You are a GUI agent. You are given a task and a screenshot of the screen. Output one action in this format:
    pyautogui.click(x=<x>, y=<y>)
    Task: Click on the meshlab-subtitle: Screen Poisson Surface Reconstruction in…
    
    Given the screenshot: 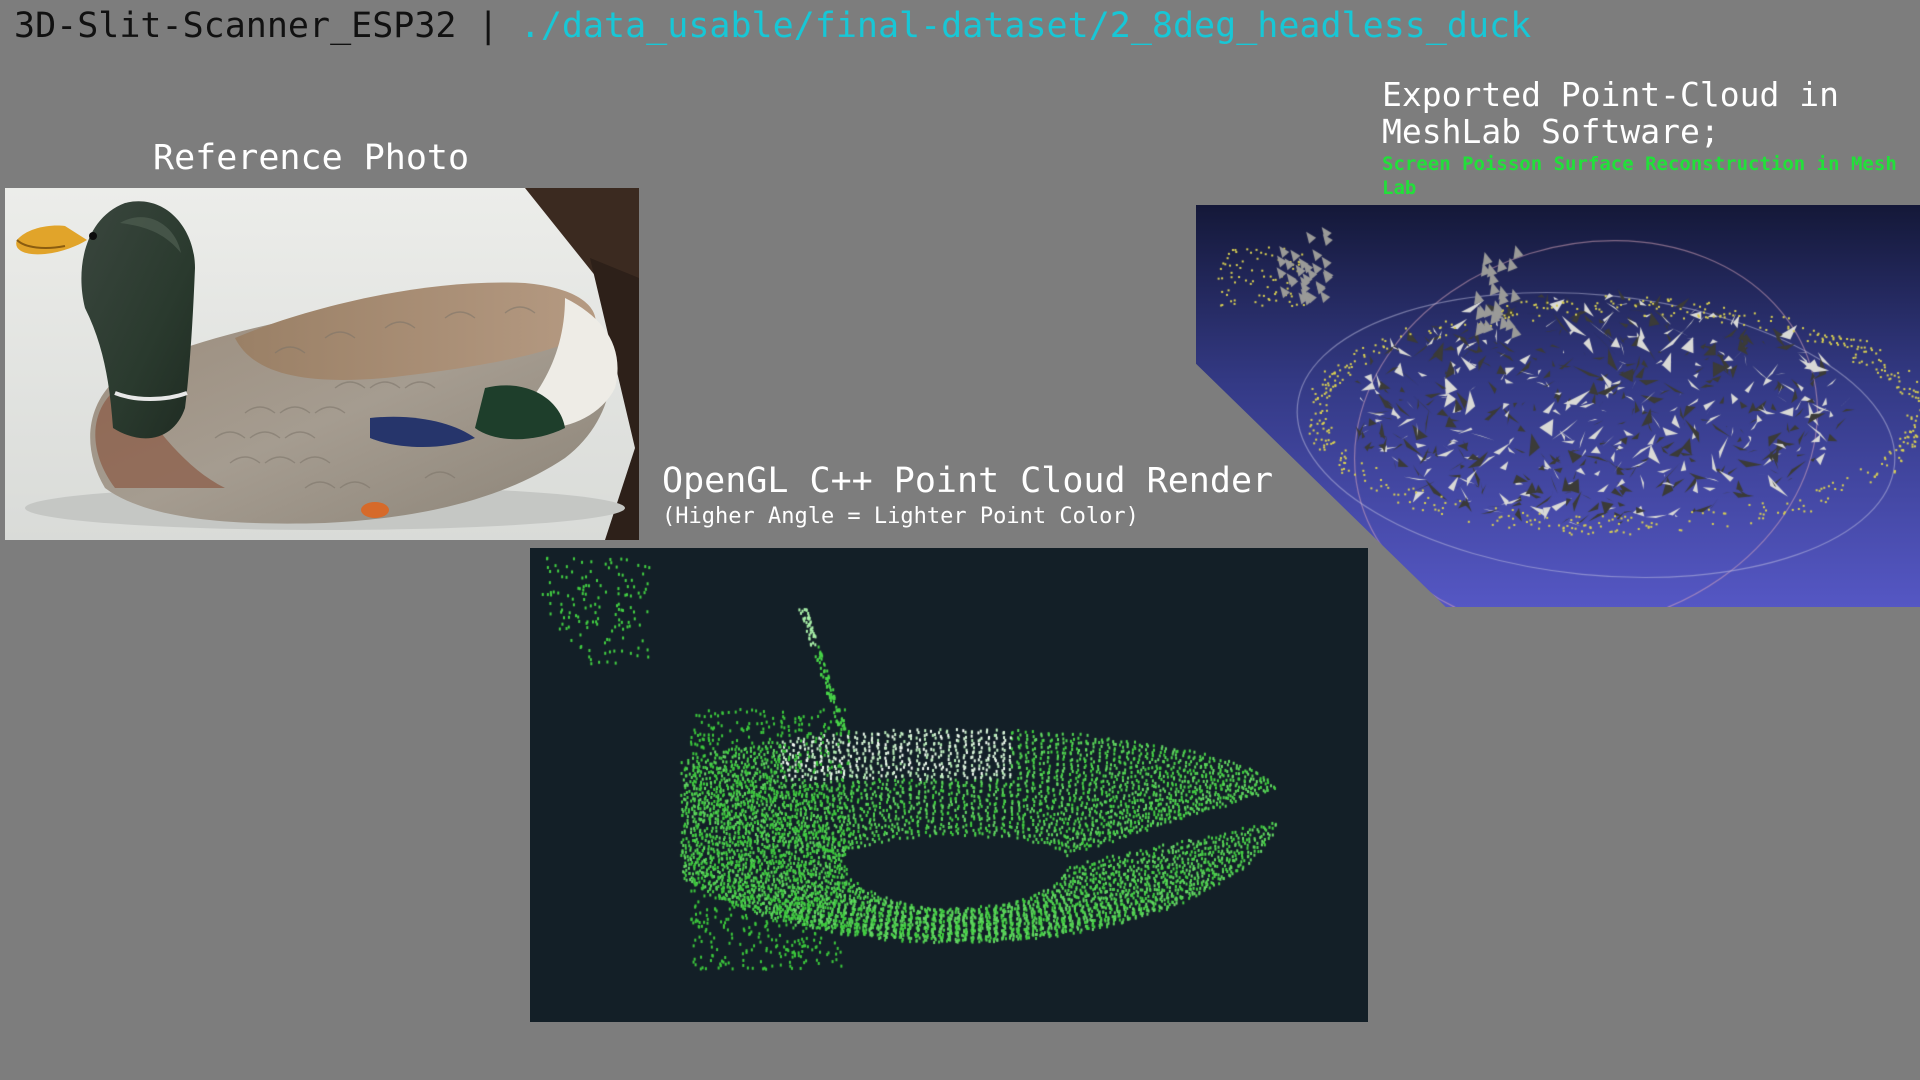 What is the action you would take?
    pyautogui.click(x=1639, y=176)
    